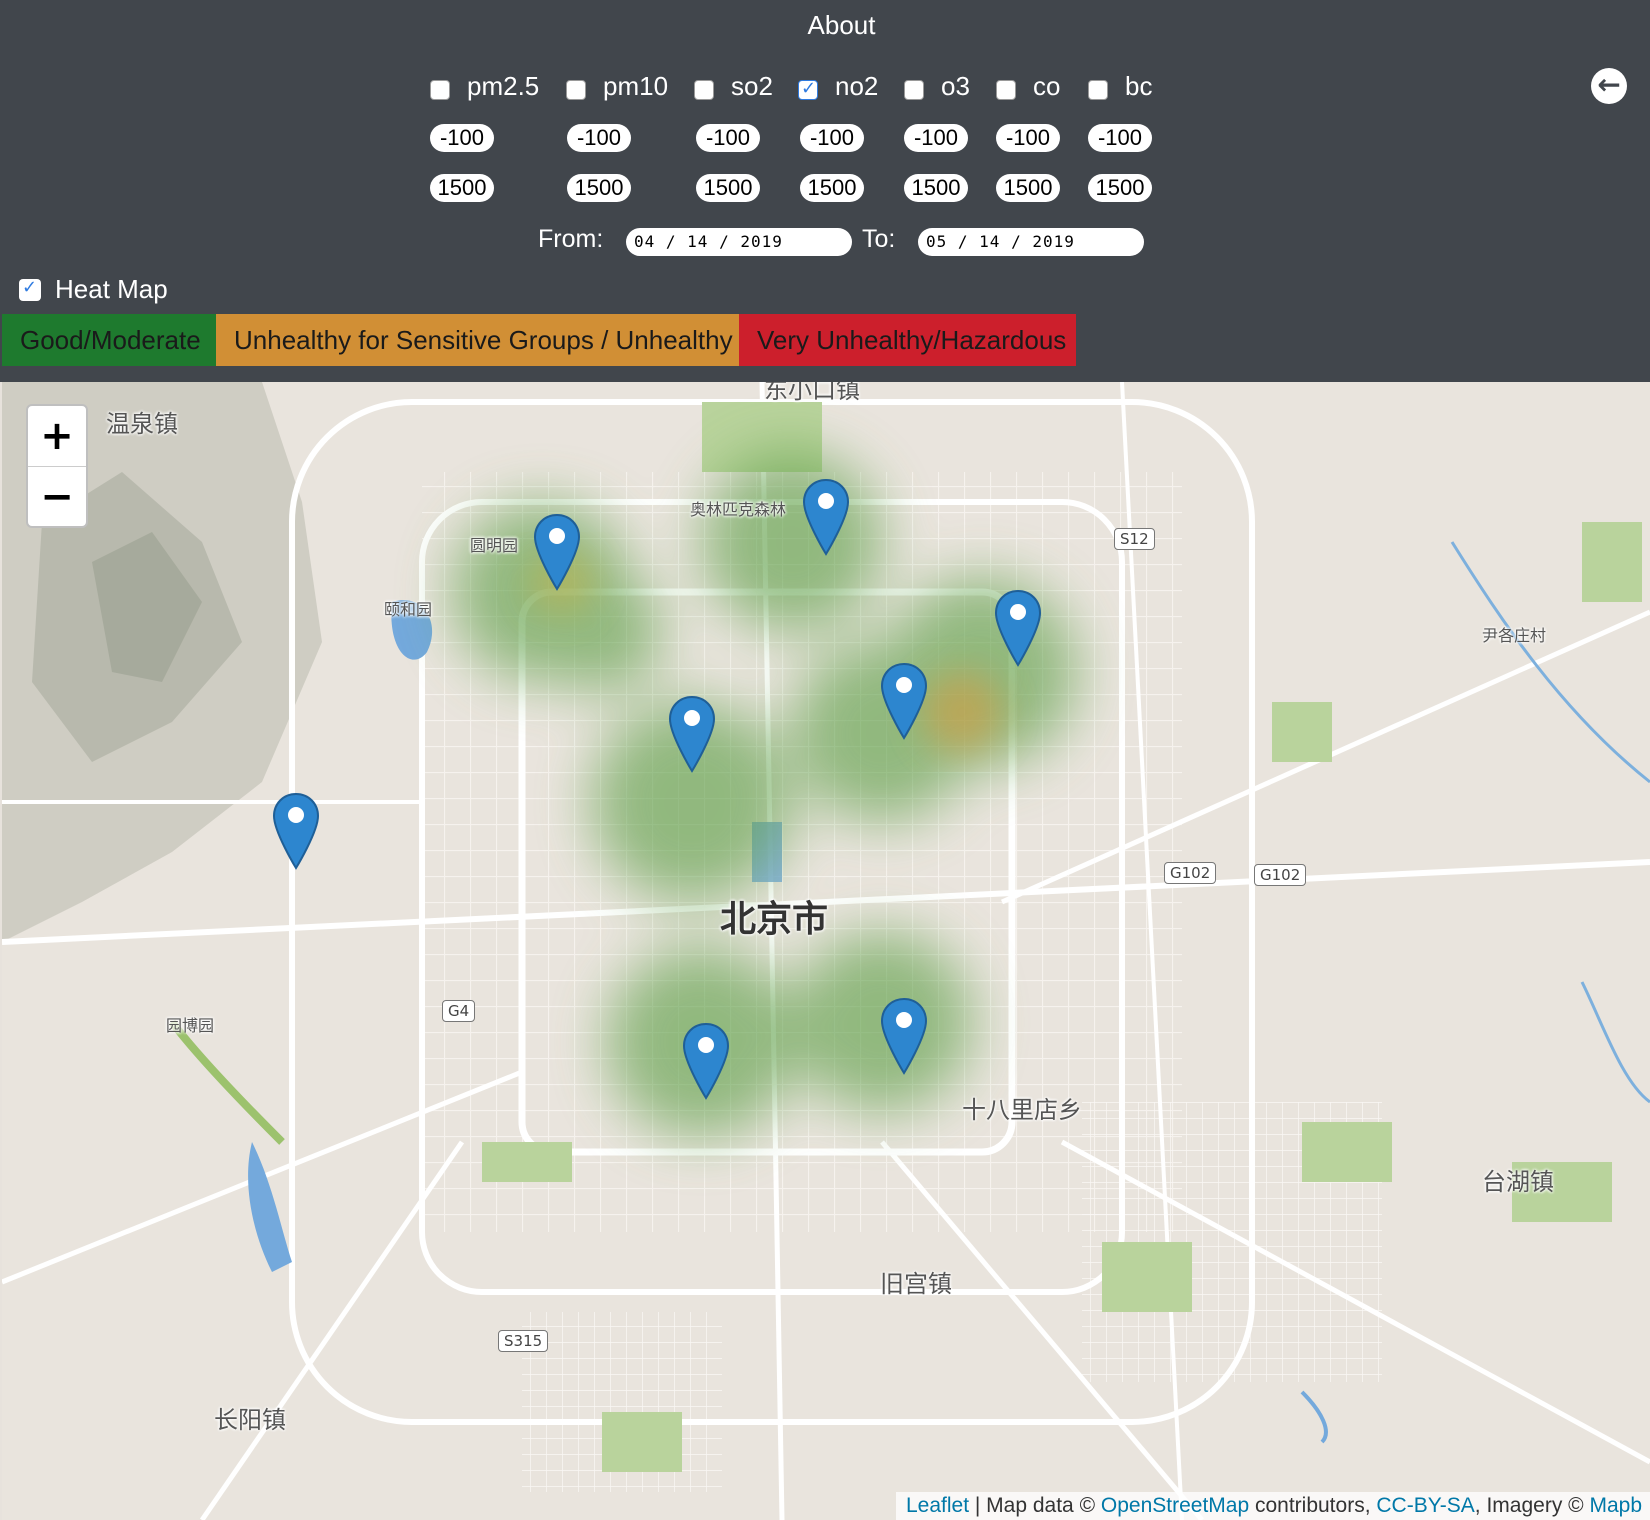 The width and height of the screenshot is (1650, 1520). Describe the element at coordinates (503, 86) in the screenshot. I see `pm25-label: pm2.5` at that location.